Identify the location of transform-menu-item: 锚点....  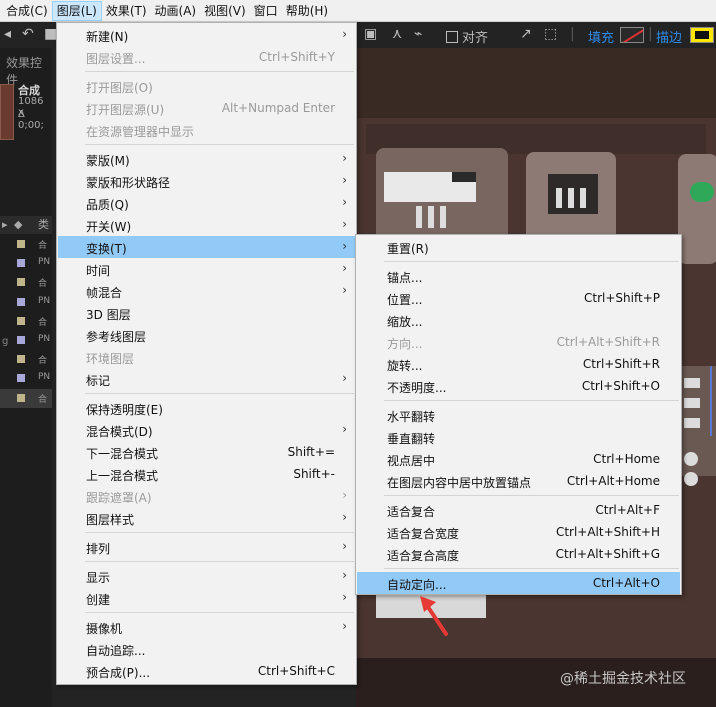
(518, 276).